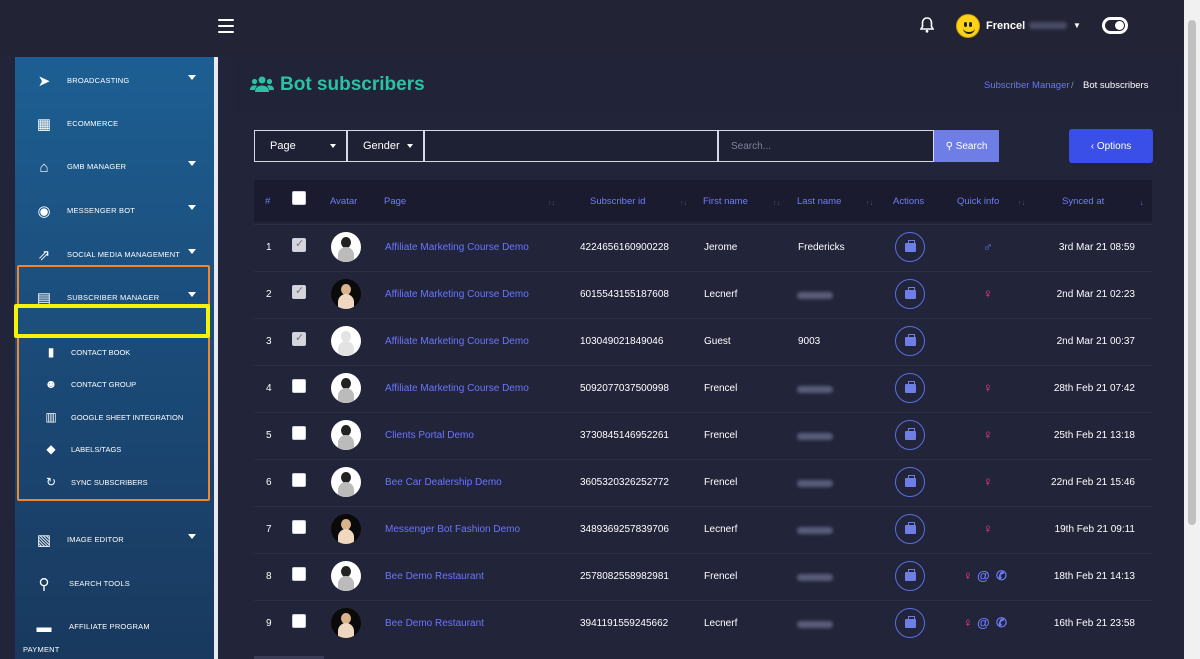  What do you see at coordinates (1142, 203) in the screenshot?
I see `sort-desc-icon: ↓` at bounding box center [1142, 203].